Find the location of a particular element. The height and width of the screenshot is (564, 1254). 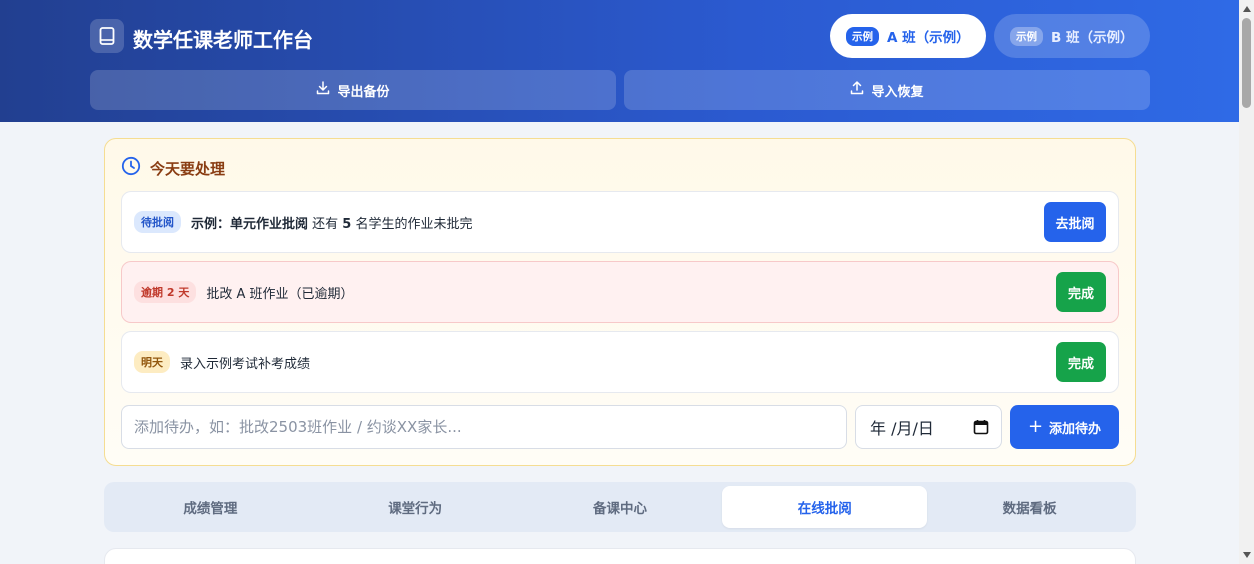

import-label: 导入恢复 is located at coordinates (897, 92).